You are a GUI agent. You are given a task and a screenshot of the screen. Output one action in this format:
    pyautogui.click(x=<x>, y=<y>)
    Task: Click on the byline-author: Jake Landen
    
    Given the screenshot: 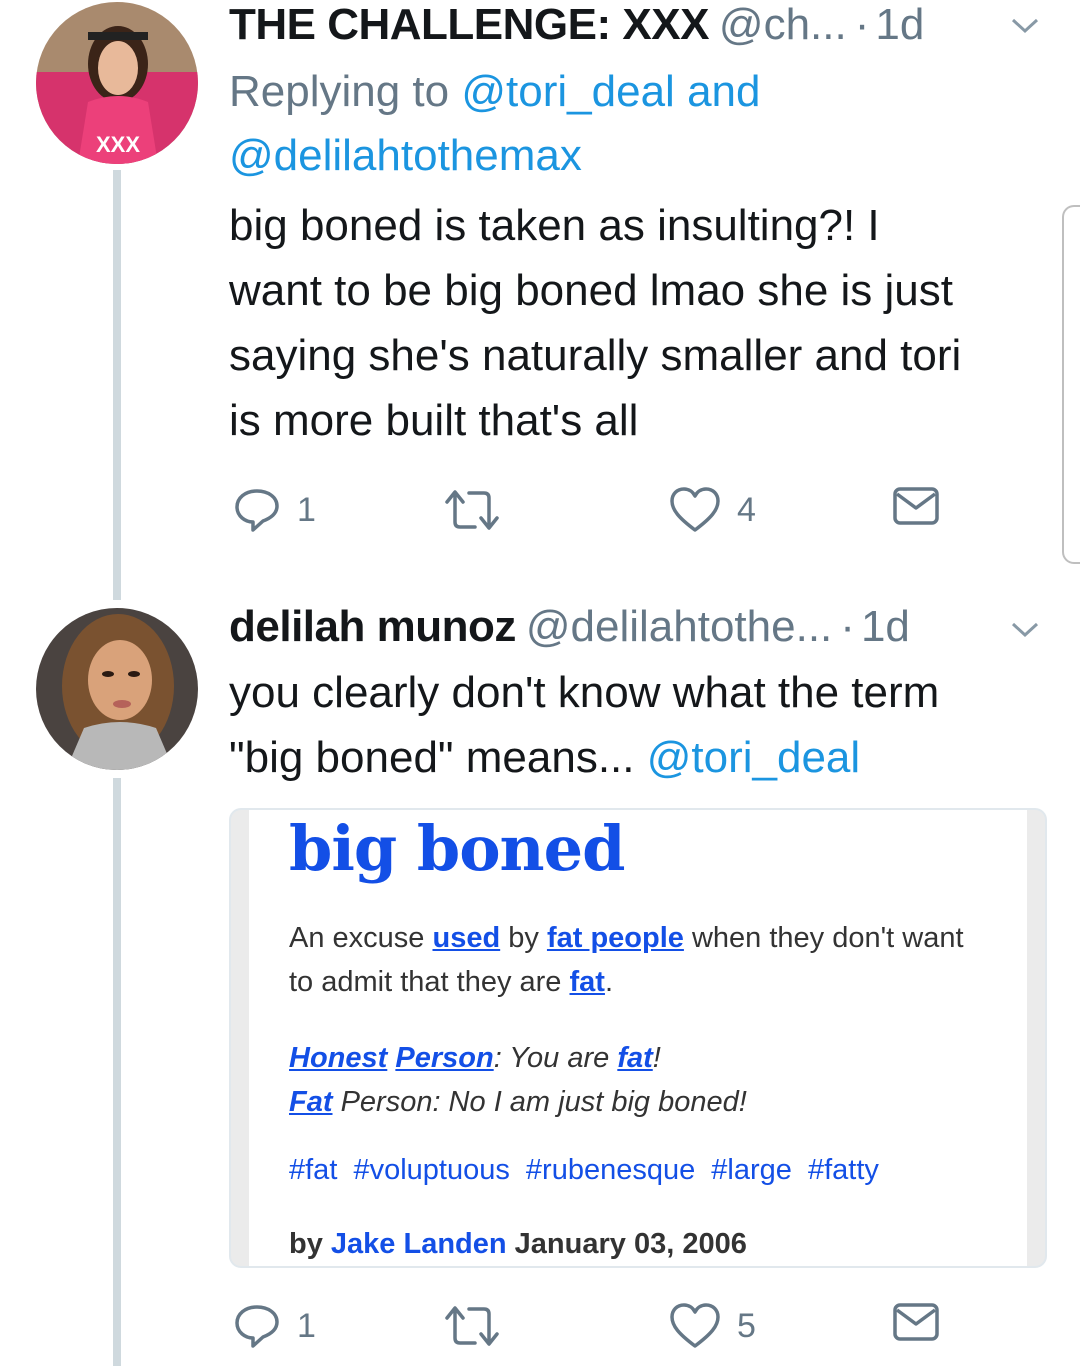 What is the action you would take?
    pyautogui.click(x=418, y=1244)
    